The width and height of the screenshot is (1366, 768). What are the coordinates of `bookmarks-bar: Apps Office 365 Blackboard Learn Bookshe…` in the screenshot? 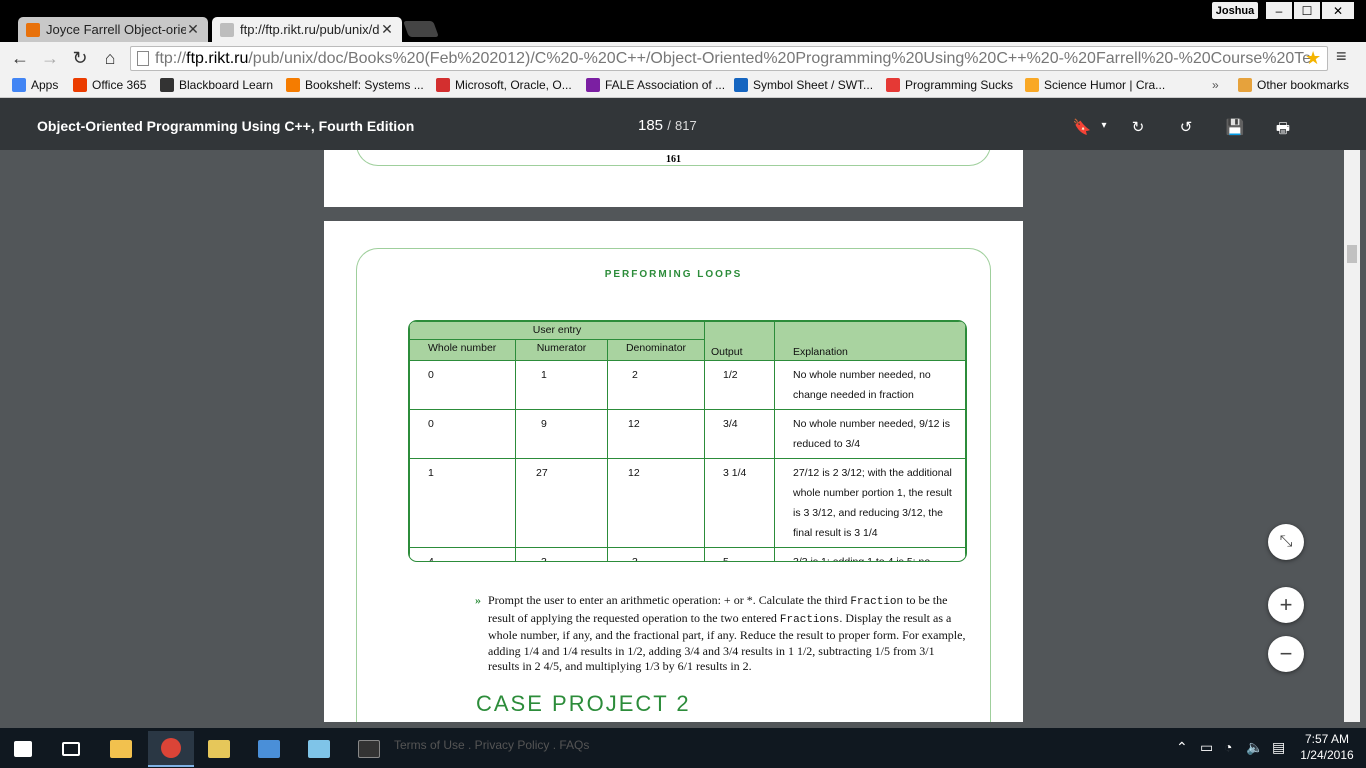 It's located at (683, 86).